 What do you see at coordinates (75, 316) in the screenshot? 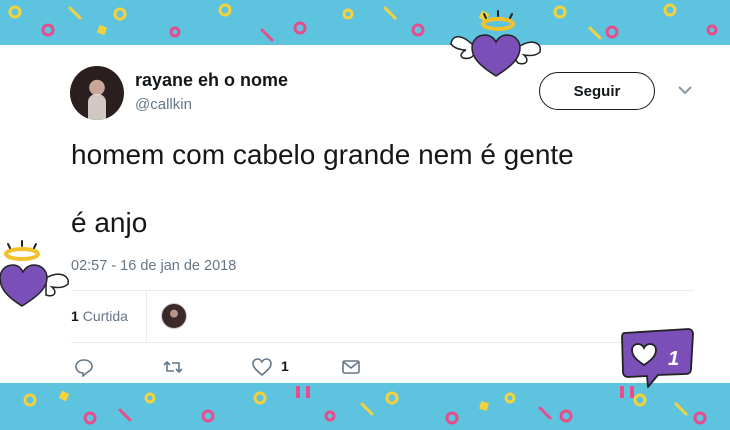
I see `likes-count: 1` at bounding box center [75, 316].